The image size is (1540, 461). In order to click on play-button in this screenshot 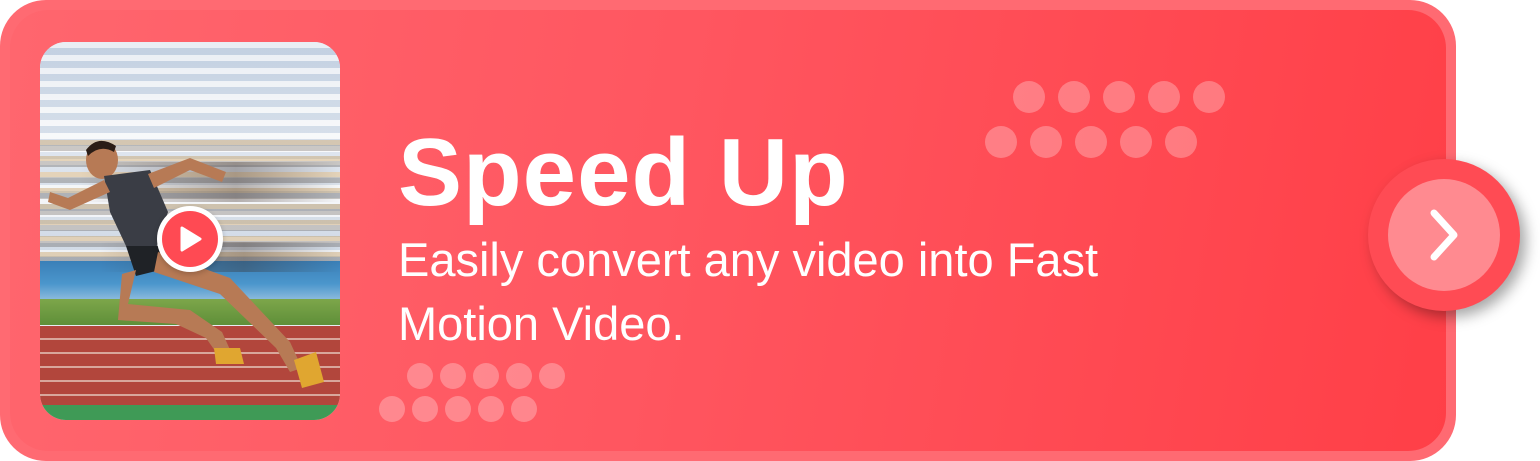, I will do `click(190, 239)`.